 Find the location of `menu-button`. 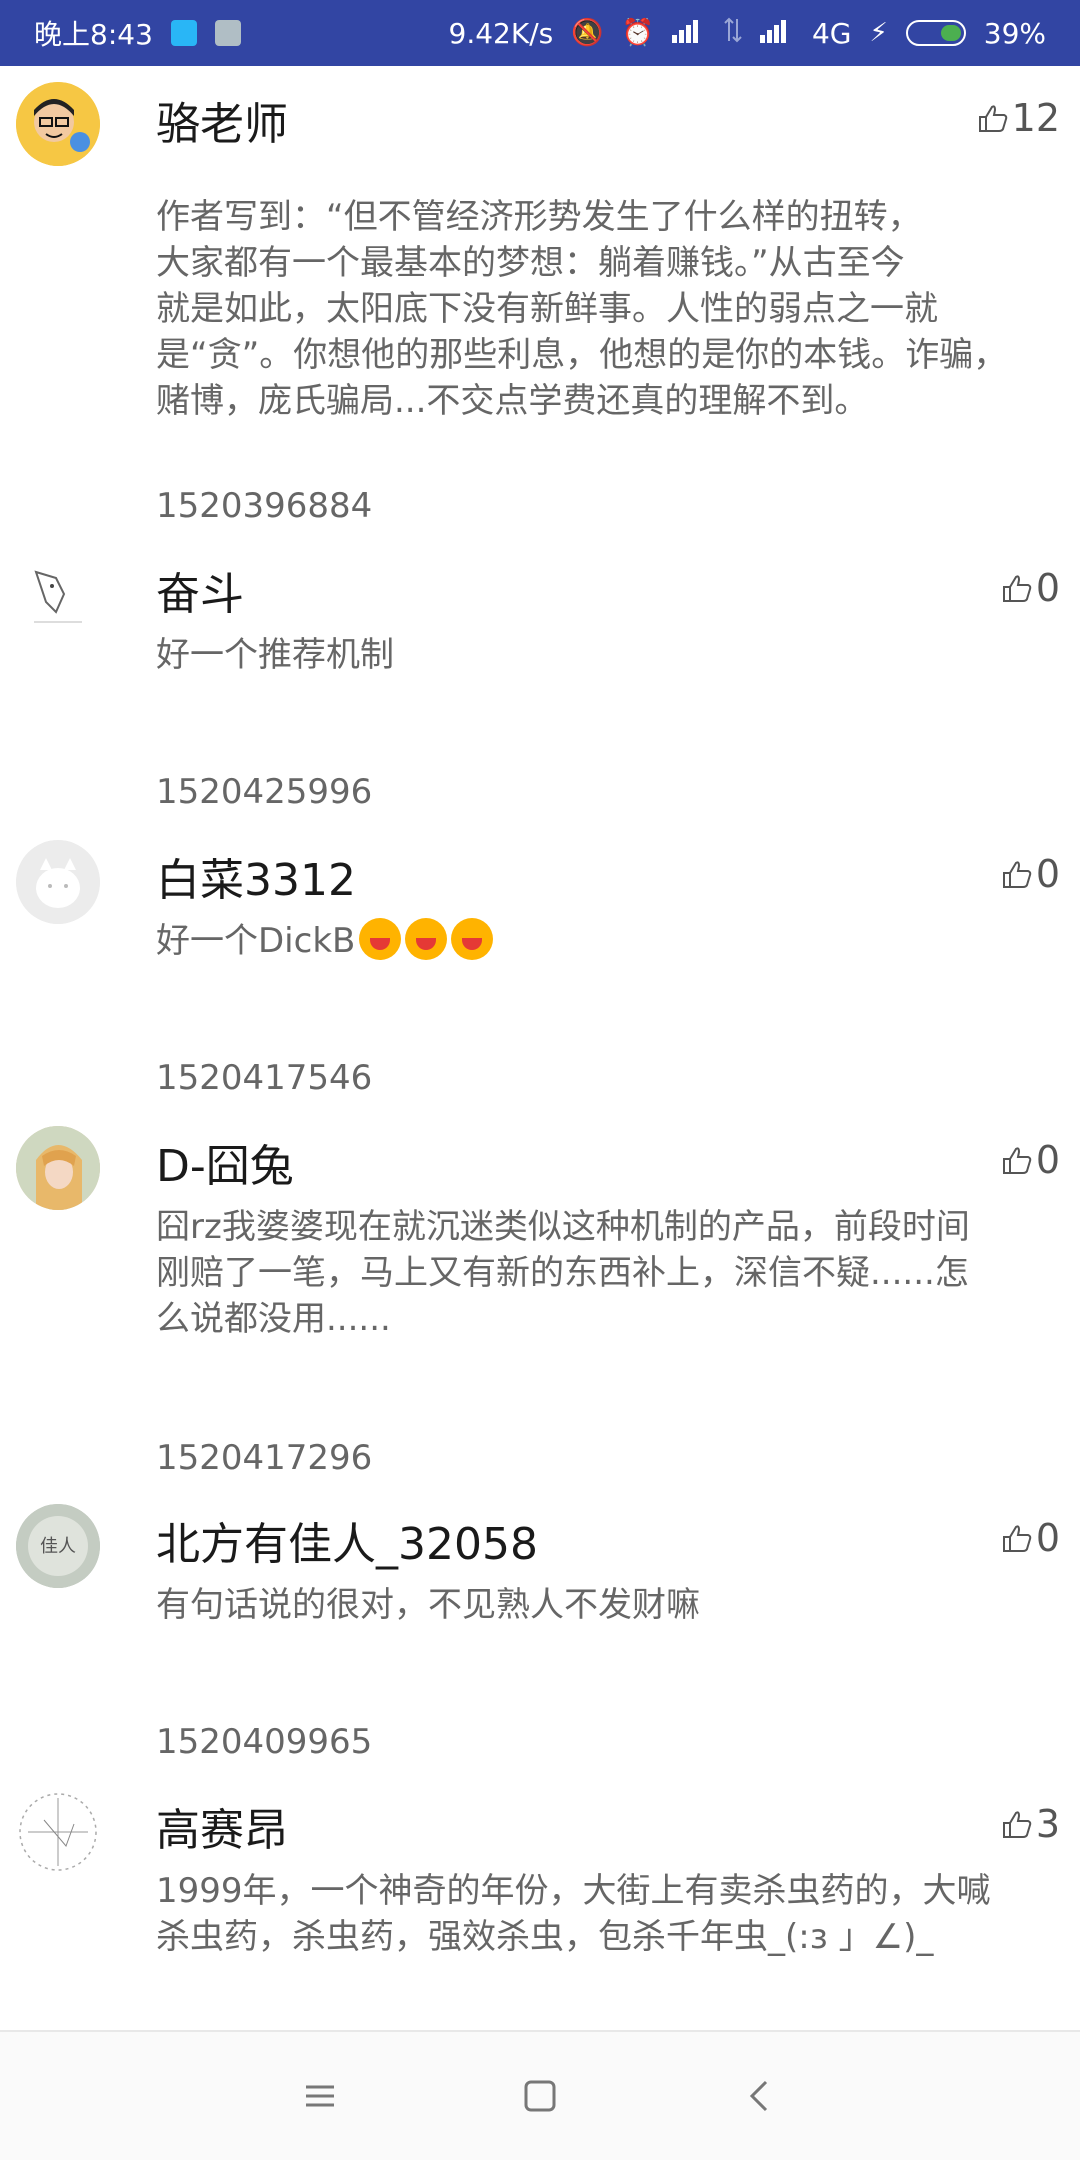

menu-button is located at coordinates (320, 2096).